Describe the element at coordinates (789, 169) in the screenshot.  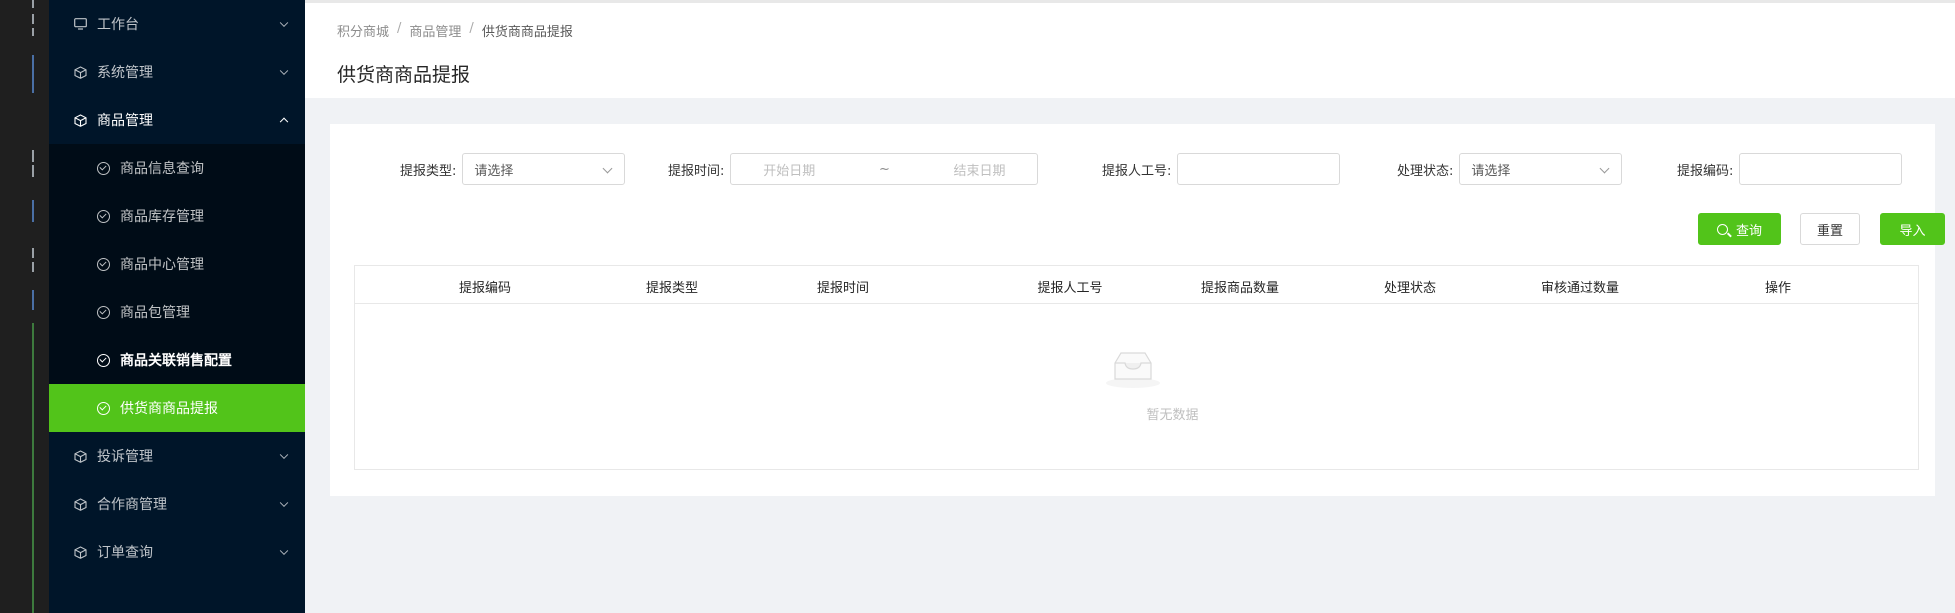
I see `start-date-input: 开始日期` at that location.